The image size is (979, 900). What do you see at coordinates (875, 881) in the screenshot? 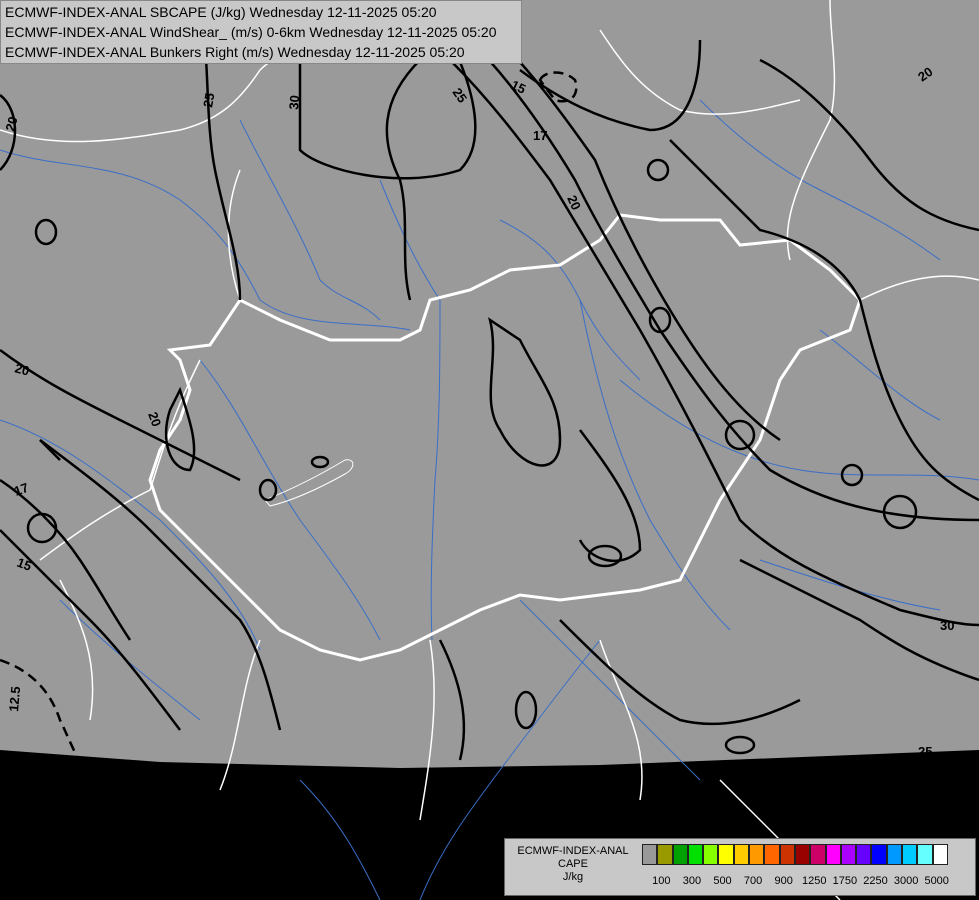
I see `legend-tick-label: 2250` at bounding box center [875, 881].